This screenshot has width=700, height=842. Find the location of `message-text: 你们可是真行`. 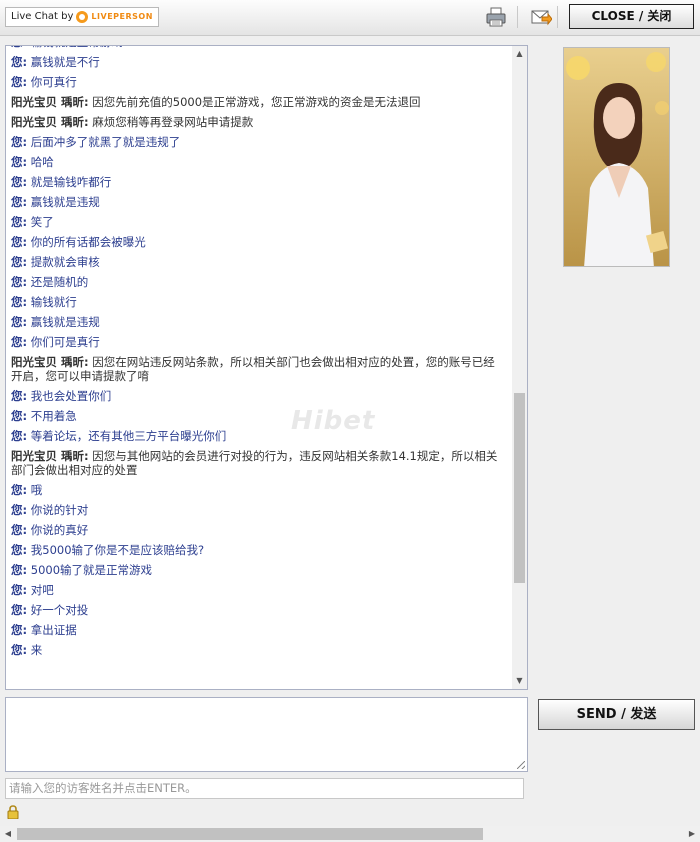

message-text: 你们可是真行 is located at coordinates (65, 342).